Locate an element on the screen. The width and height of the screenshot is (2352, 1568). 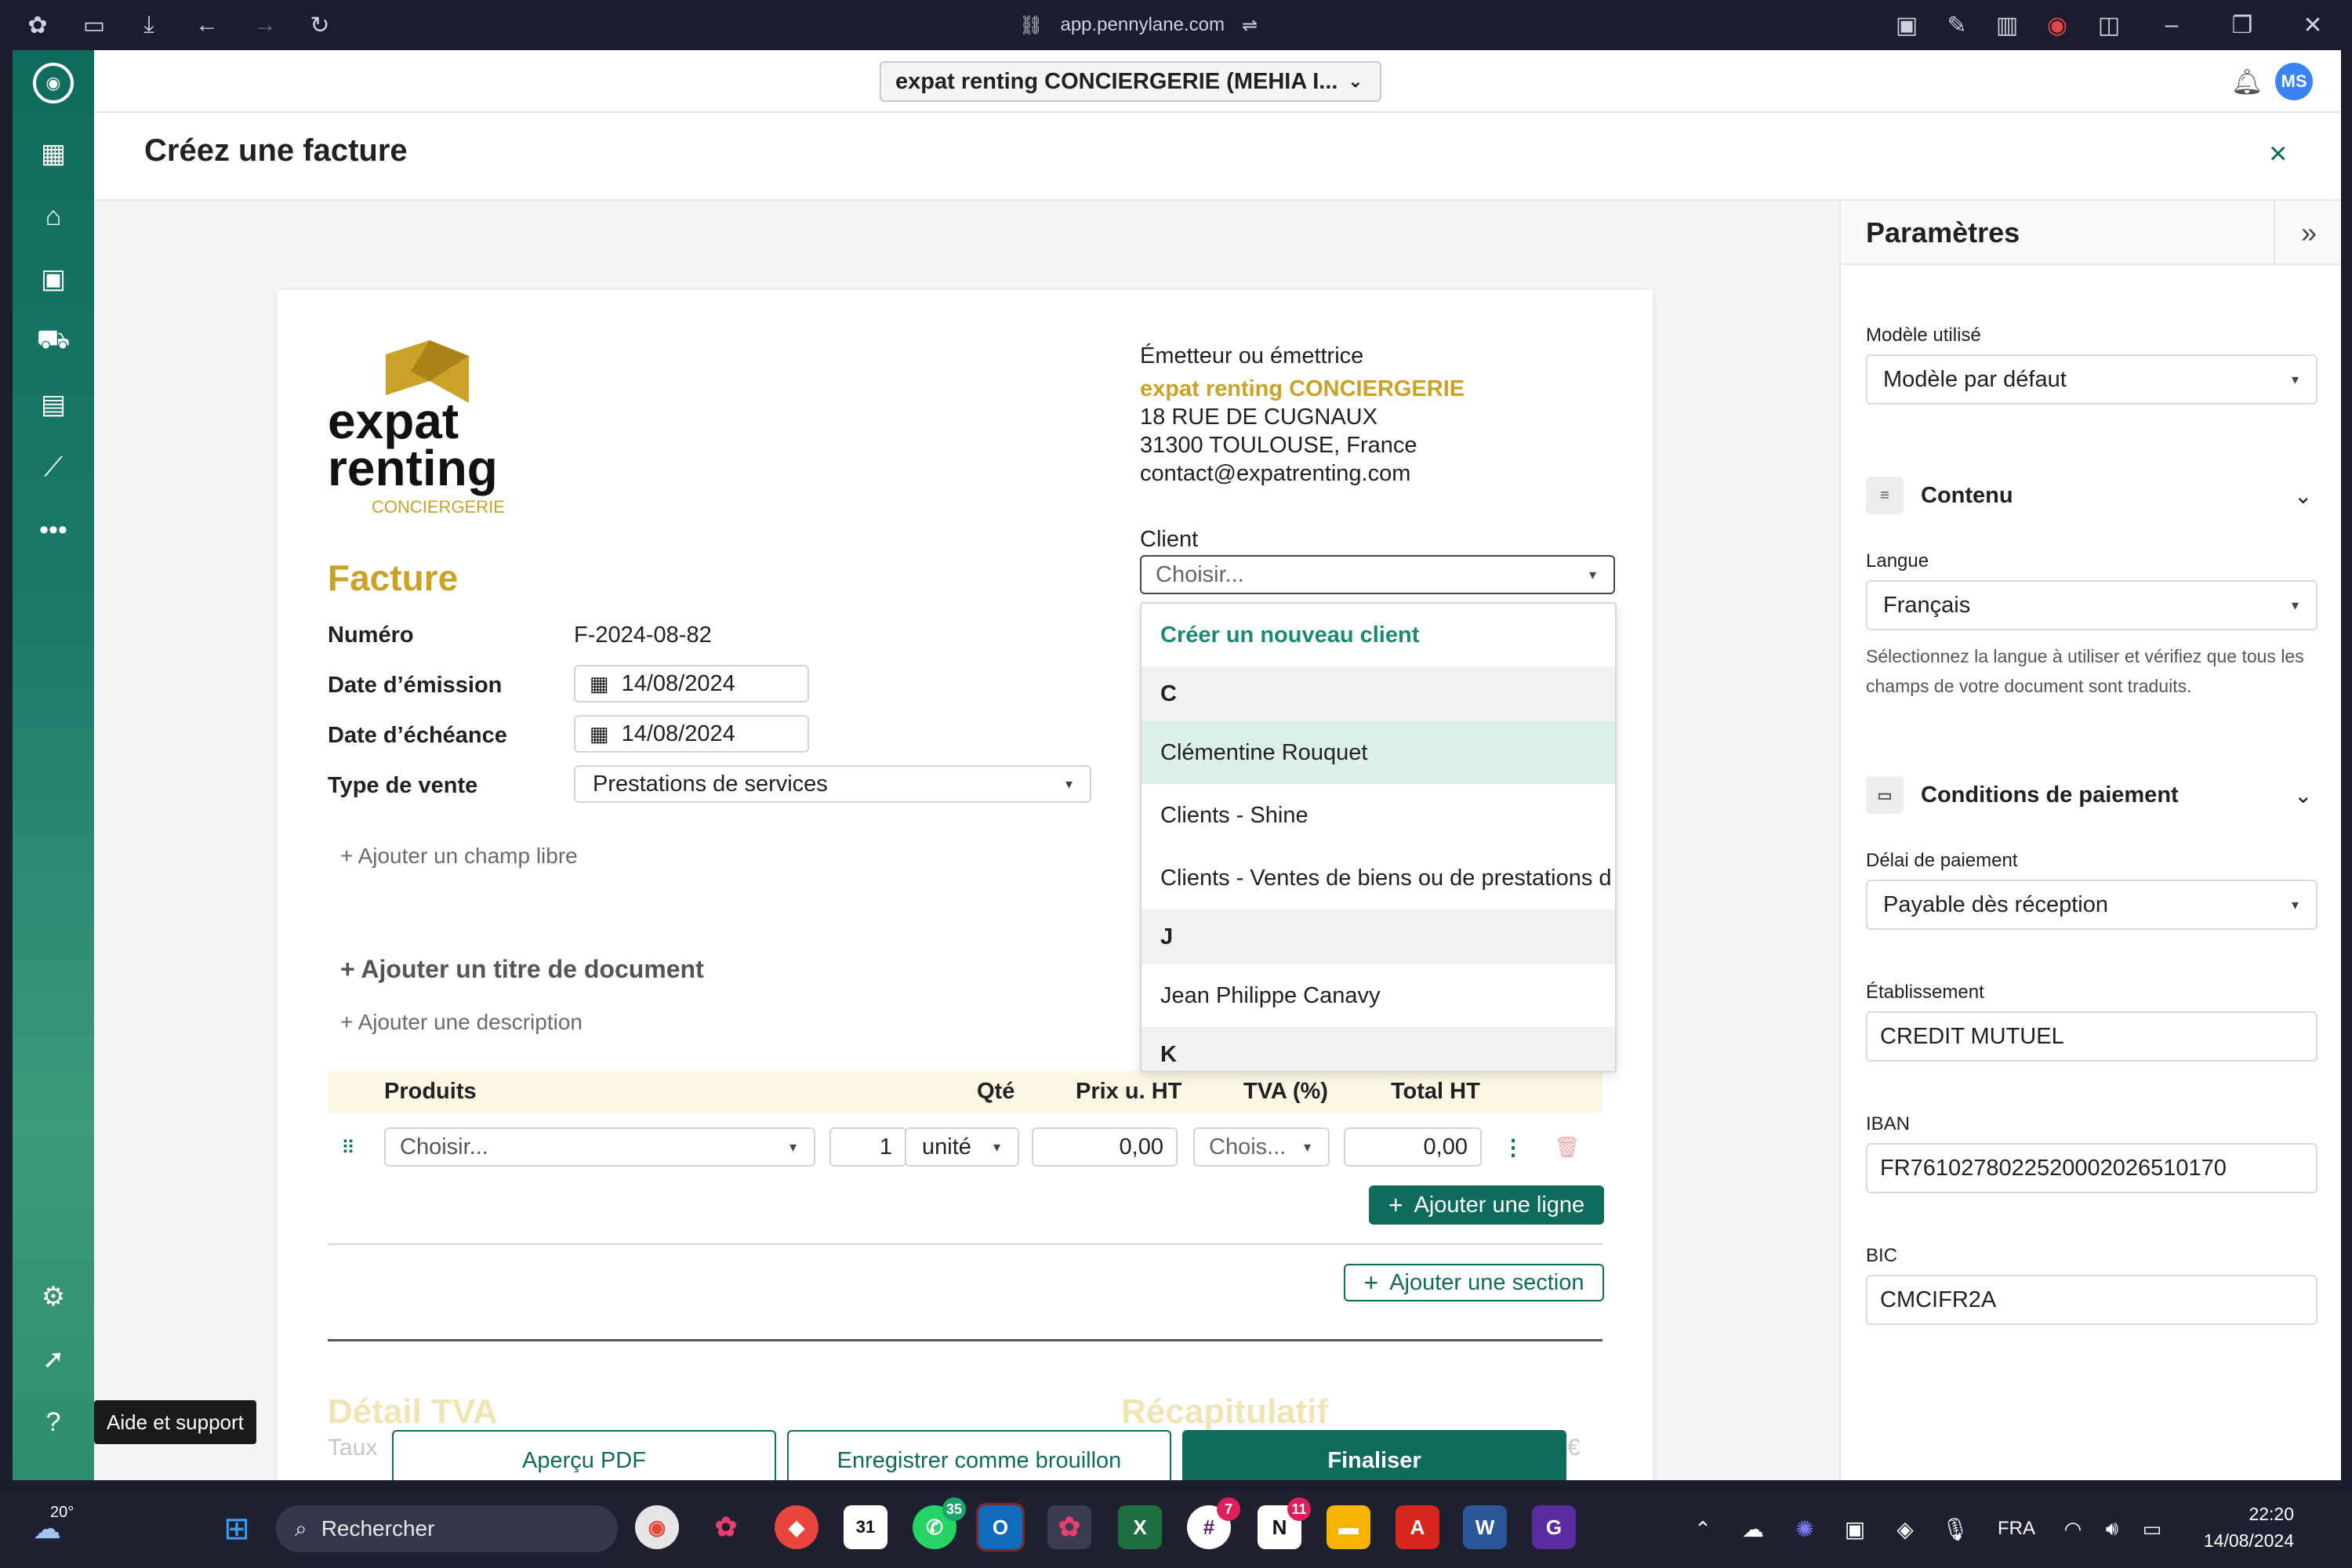
client-option: Clémentine Rouquet is located at coordinates (1378, 752).